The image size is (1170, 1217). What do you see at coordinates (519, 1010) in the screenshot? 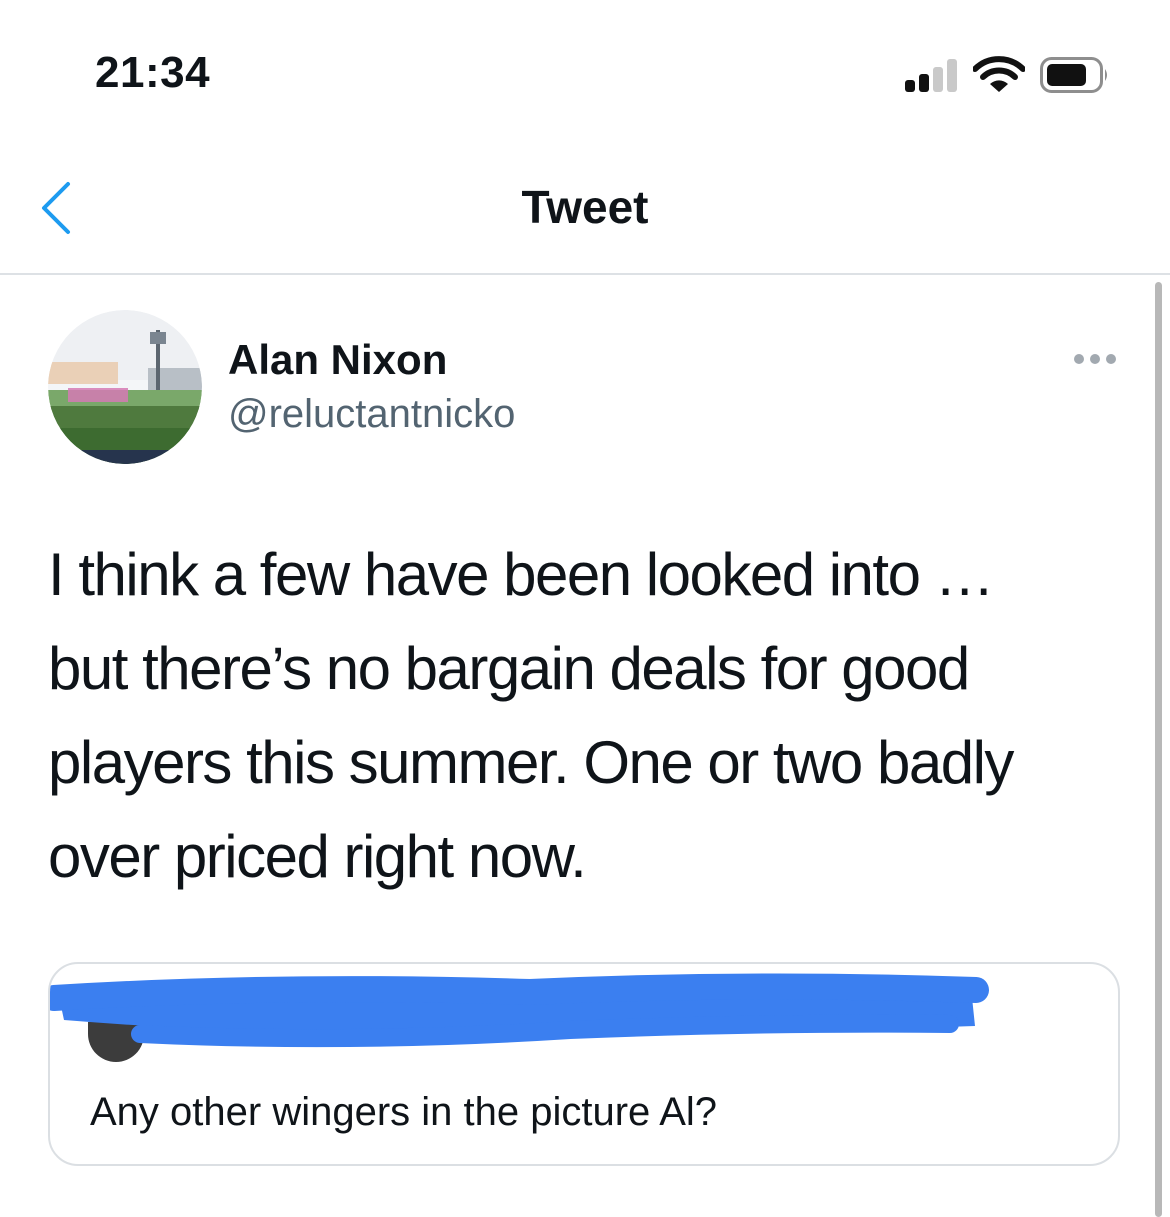
I see `redaction-scribble` at bounding box center [519, 1010].